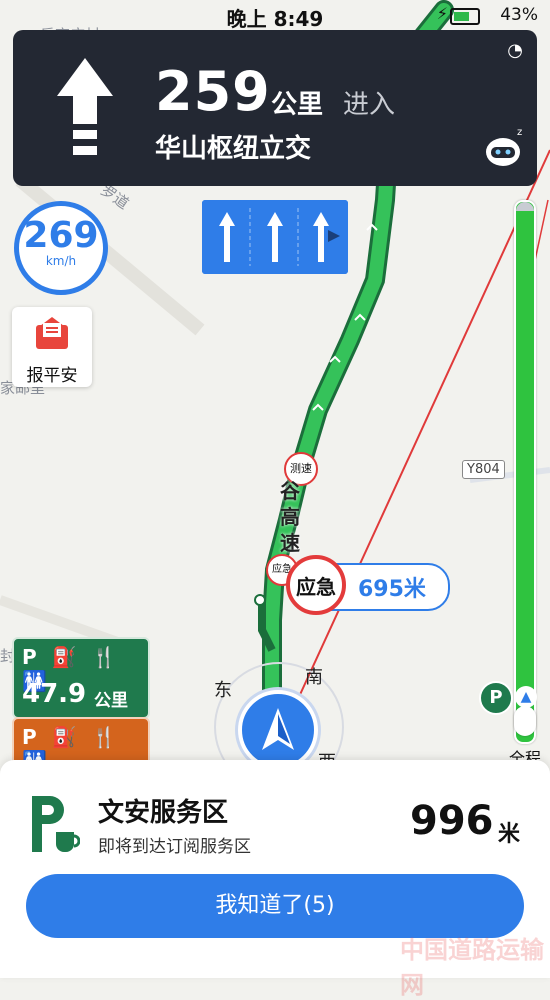  I want to click on highway-name-label: 谷 高 速, so click(292, 517).